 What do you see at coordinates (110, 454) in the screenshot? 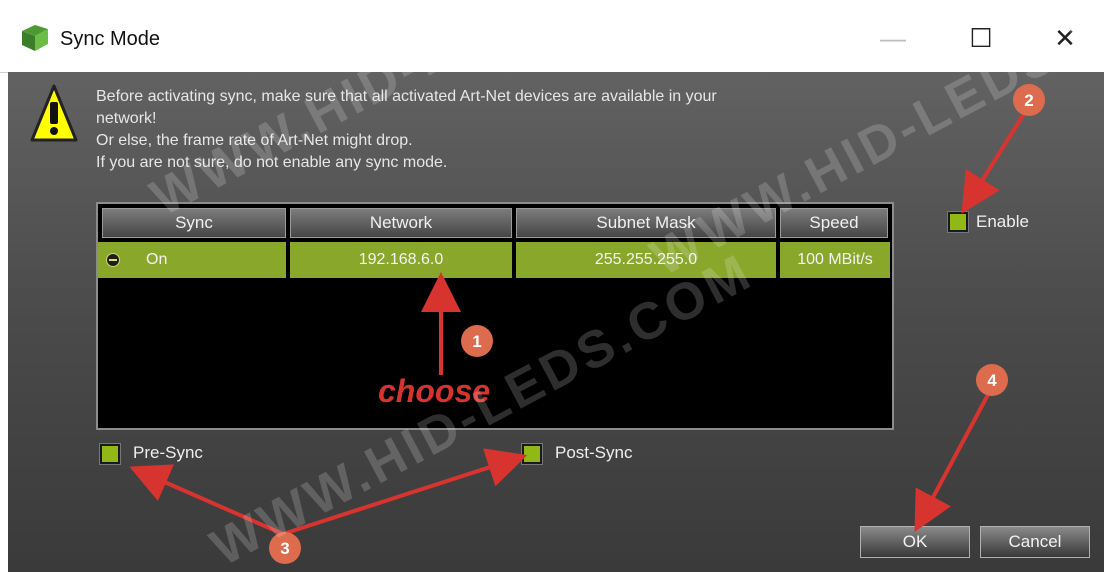
I see `pre-sync-checkbox` at bounding box center [110, 454].